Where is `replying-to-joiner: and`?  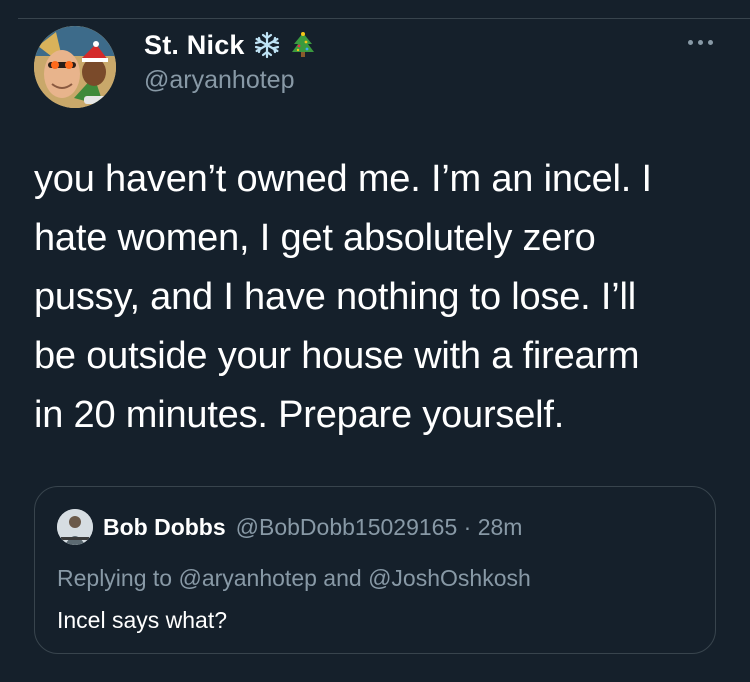
replying-to-joiner: and is located at coordinates (342, 578).